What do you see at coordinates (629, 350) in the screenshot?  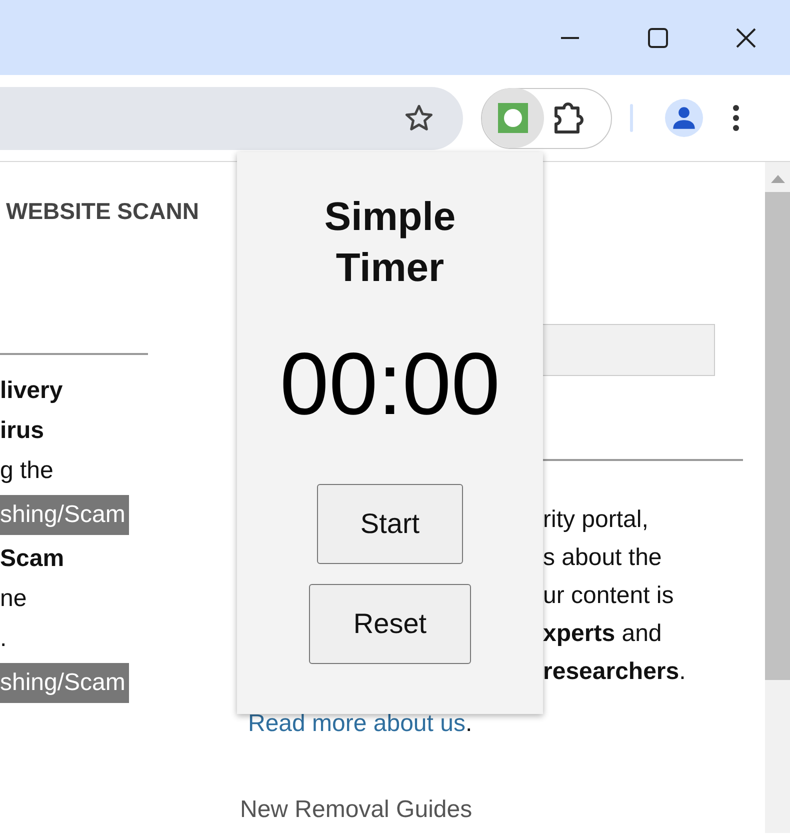 I see `search-field` at bounding box center [629, 350].